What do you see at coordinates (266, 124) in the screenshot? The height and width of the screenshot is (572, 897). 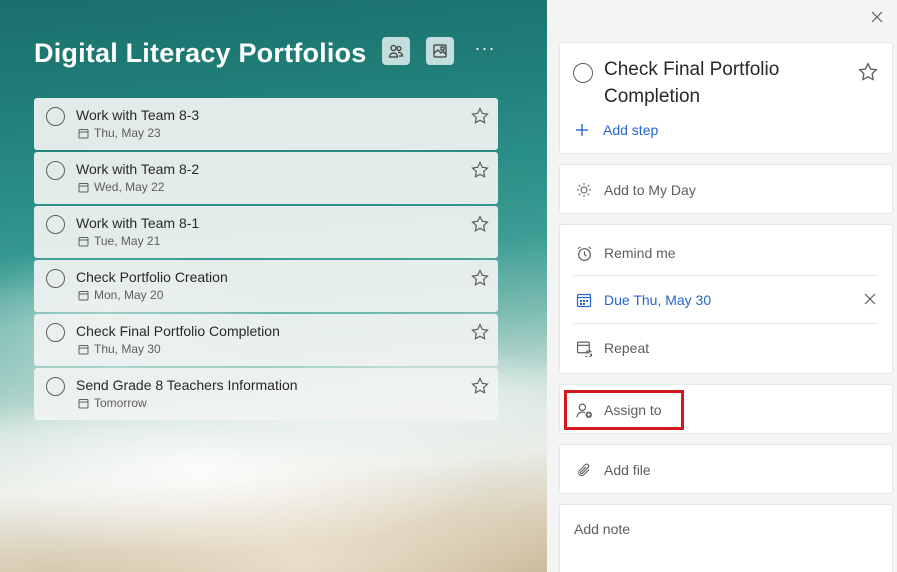 I see `task-item: Work with Team 8-3 Thu, May 23` at bounding box center [266, 124].